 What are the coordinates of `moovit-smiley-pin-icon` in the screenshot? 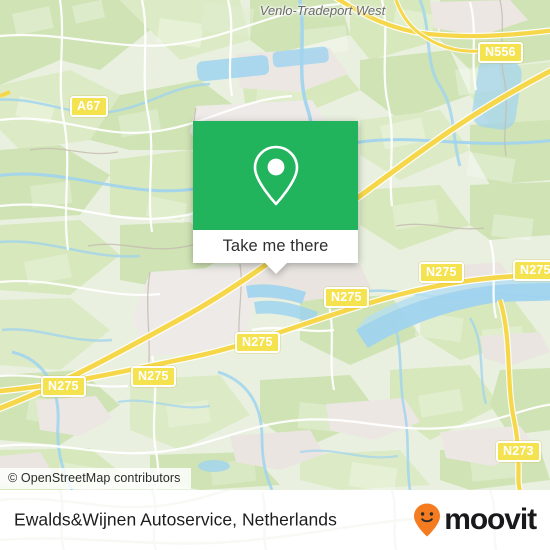 It's located at (427, 520).